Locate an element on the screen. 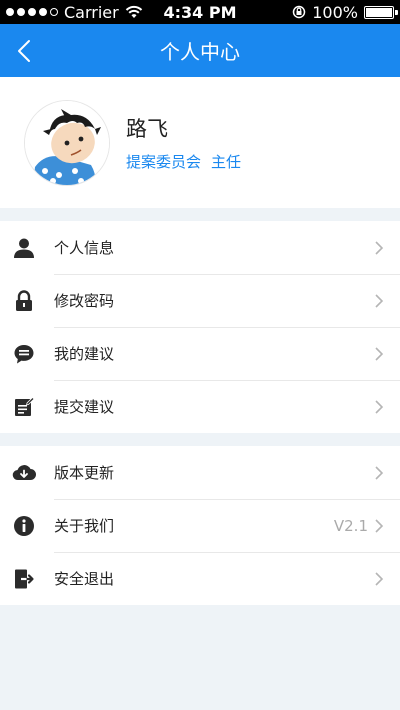  status-time: 4:34 PM is located at coordinates (200, 12).